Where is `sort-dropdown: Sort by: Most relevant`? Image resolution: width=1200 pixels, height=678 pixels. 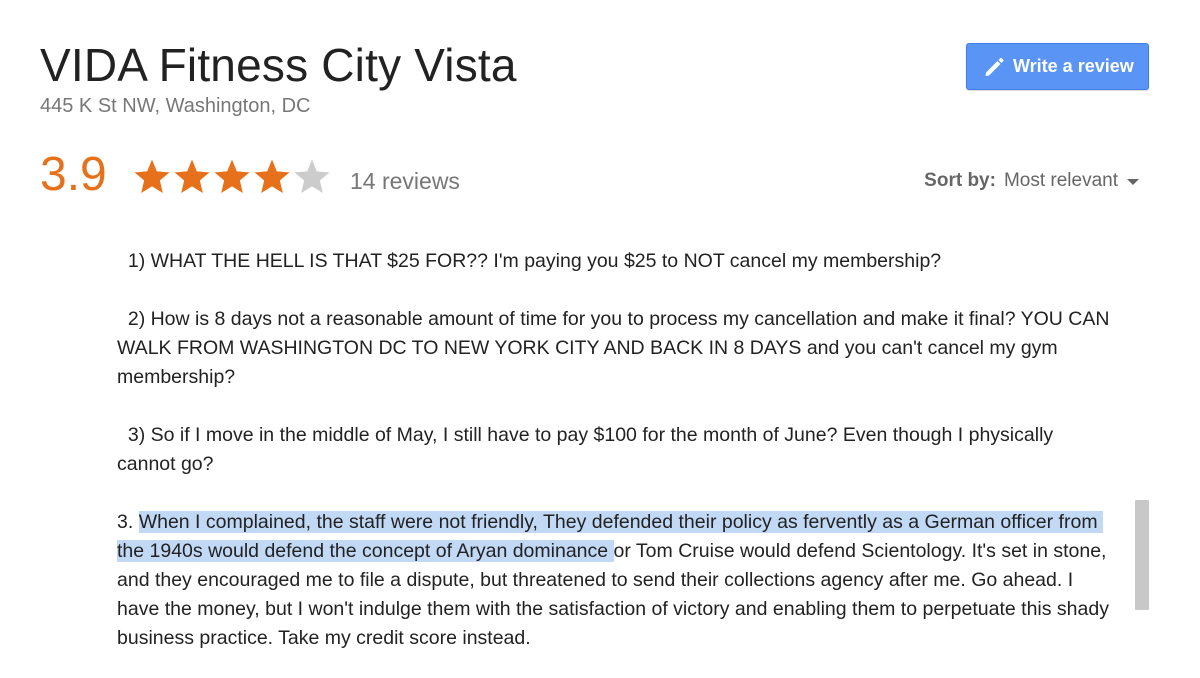
sort-dropdown: Sort by: Most relevant is located at coordinates (1031, 181).